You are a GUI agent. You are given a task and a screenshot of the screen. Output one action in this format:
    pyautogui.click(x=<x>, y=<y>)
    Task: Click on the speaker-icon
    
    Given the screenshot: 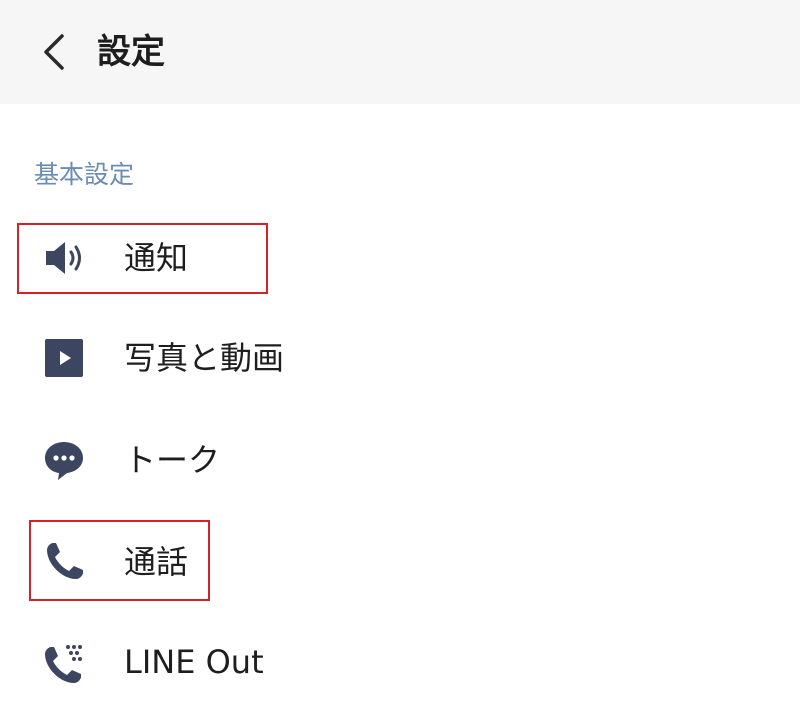 What is the action you would take?
    pyautogui.click(x=64, y=258)
    